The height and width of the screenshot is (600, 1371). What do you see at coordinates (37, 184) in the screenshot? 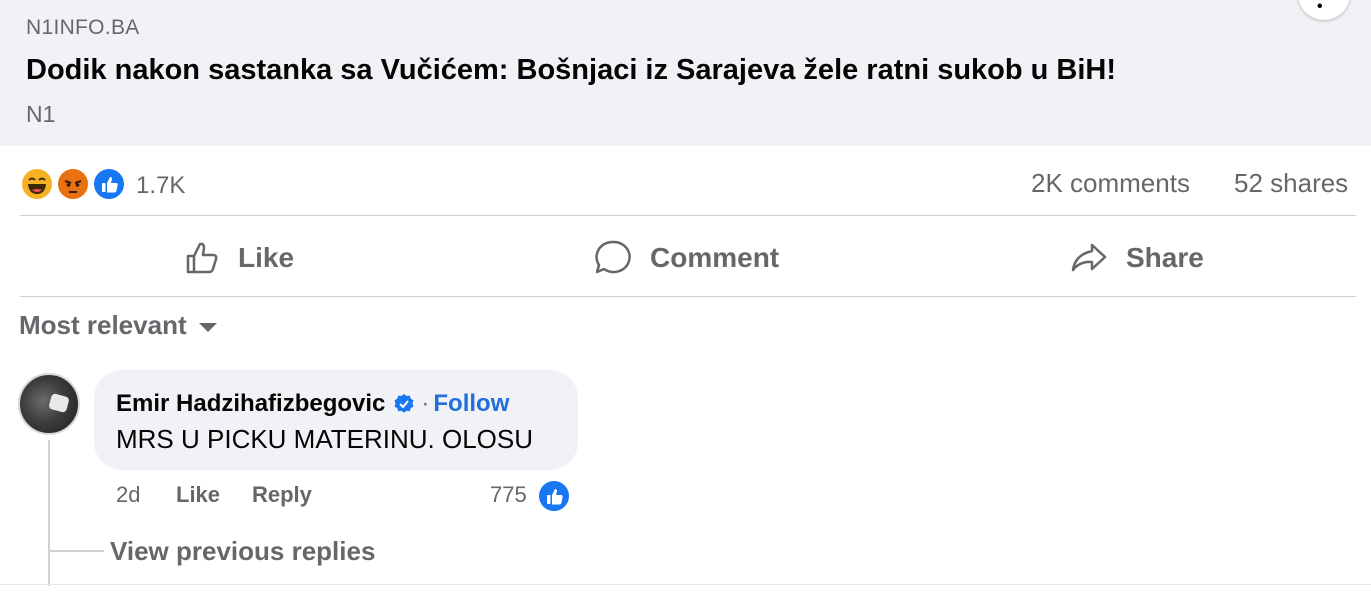
I see `haha-icon` at bounding box center [37, 184].